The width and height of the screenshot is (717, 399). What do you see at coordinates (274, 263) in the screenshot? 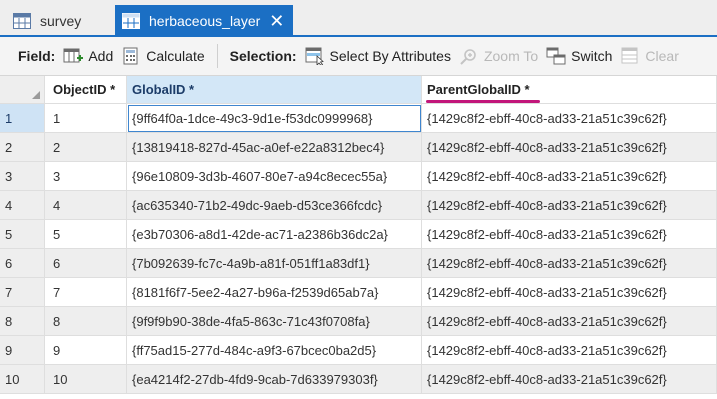
I see `globalid-cell: {7b092639-fc7c-4a9b-a81f-051ff1a83df1}` at bounding box center [274, 263].